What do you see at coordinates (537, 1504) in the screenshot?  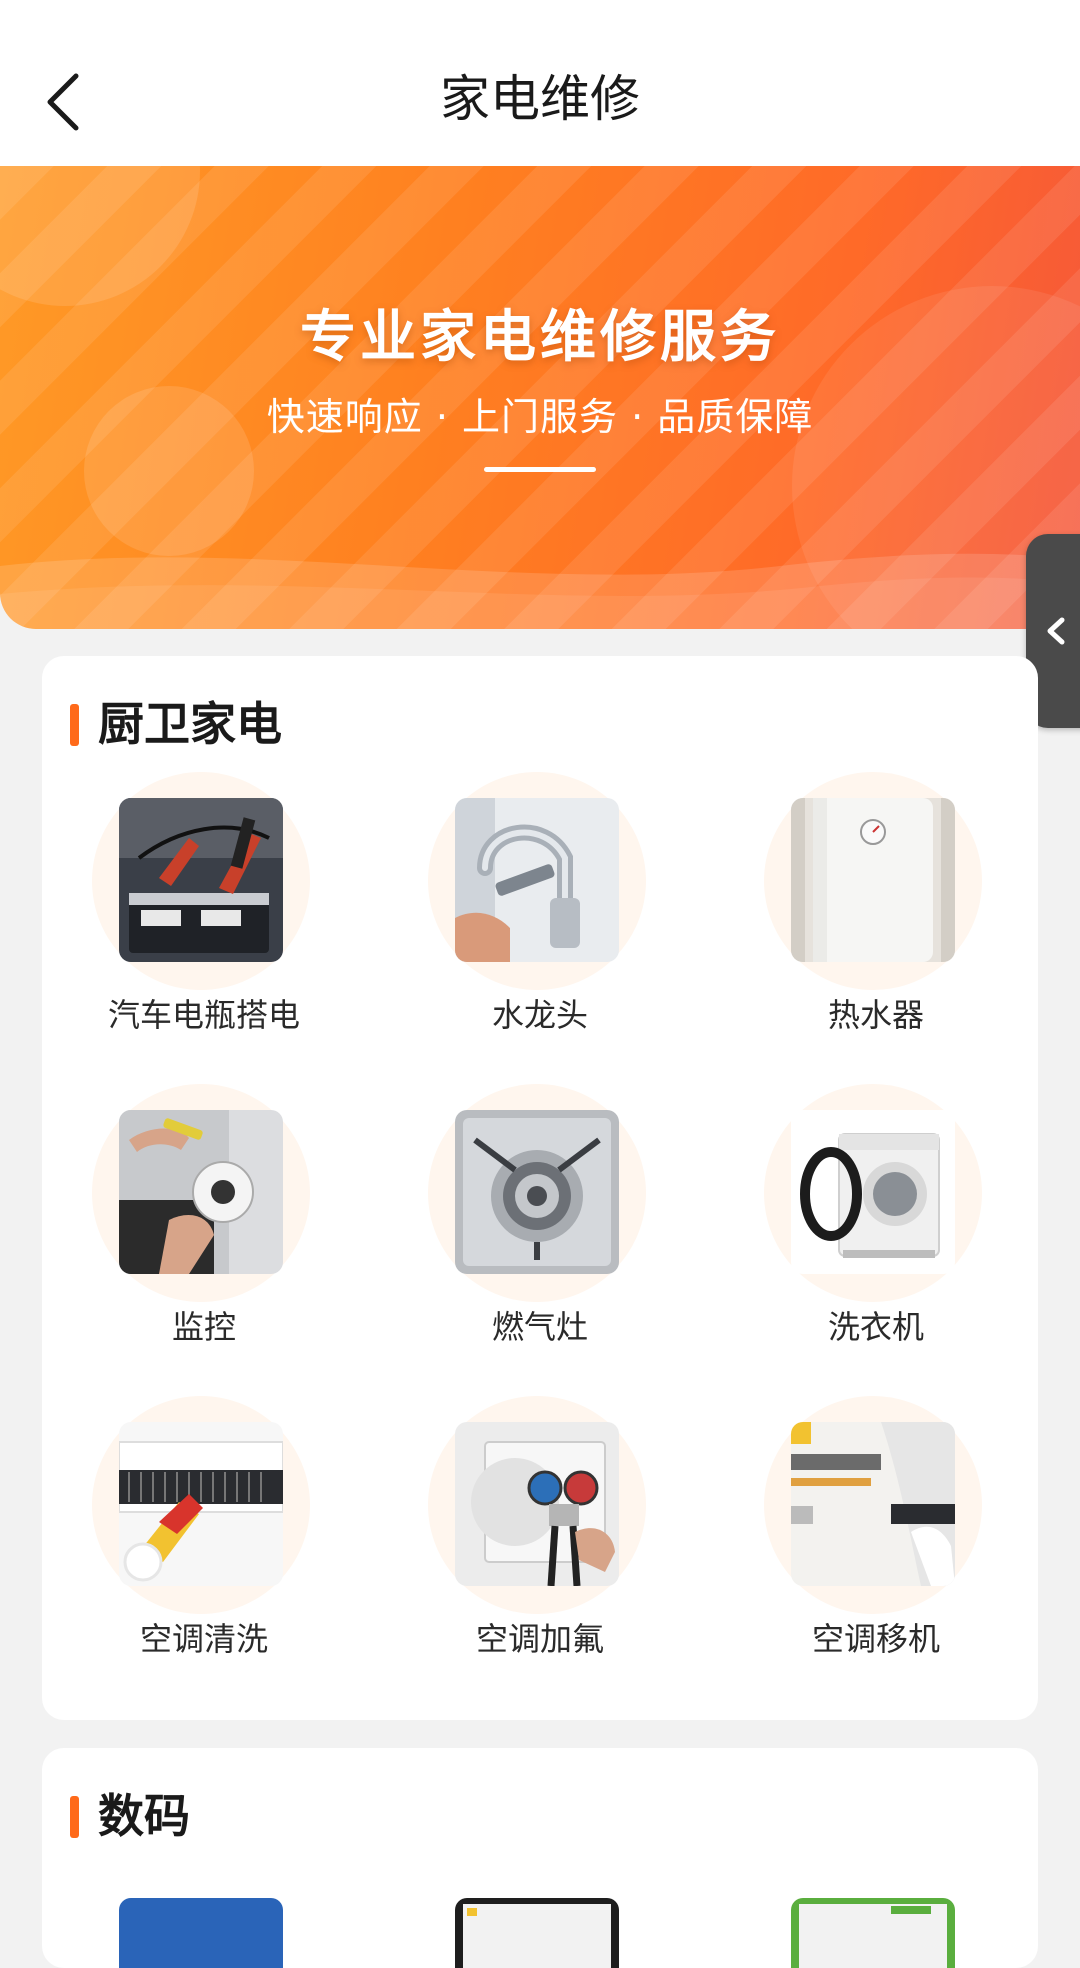 I see `ac-refrigerant-photo` at bounding box center [537, 1504].